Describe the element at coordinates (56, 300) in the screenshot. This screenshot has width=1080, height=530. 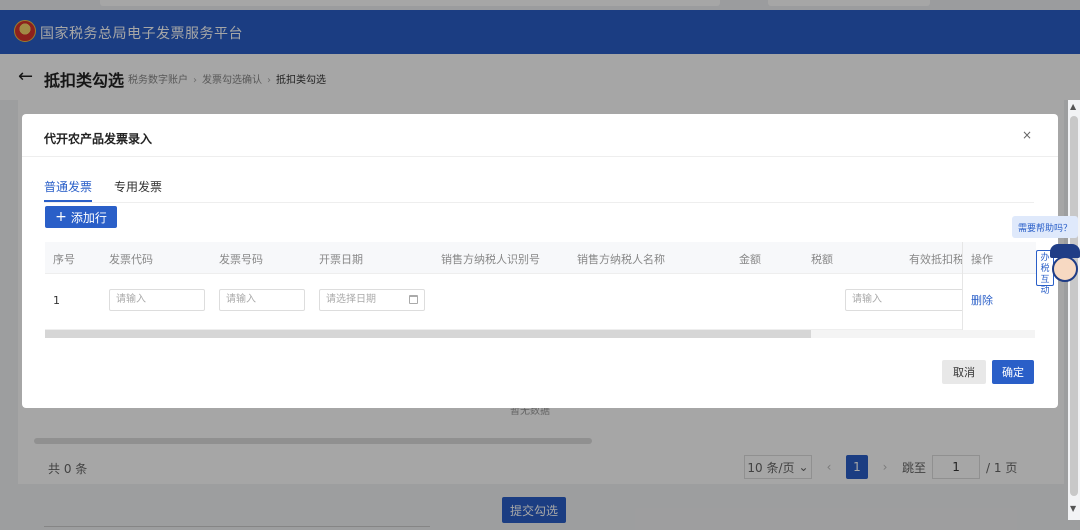
I see `row-index: 1` at that location.